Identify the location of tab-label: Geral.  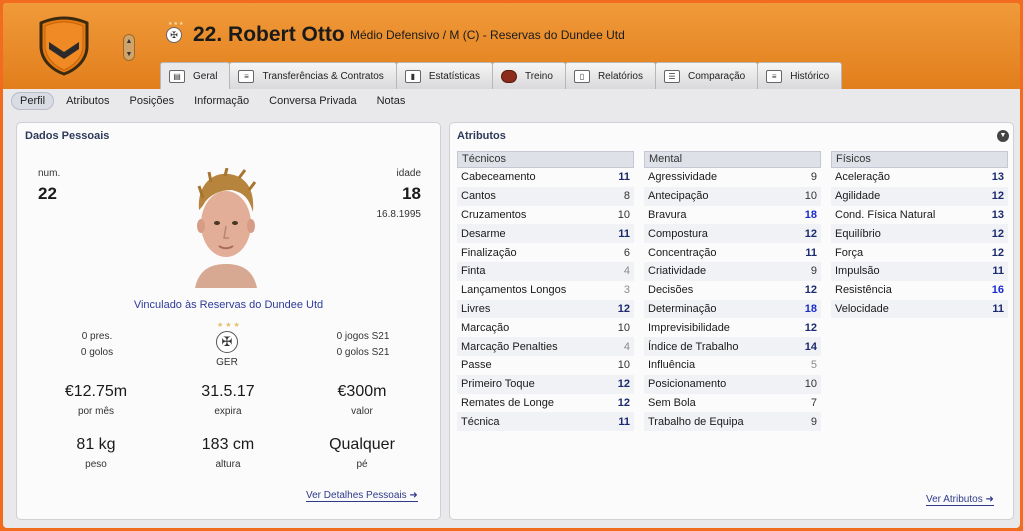
(205, 76).